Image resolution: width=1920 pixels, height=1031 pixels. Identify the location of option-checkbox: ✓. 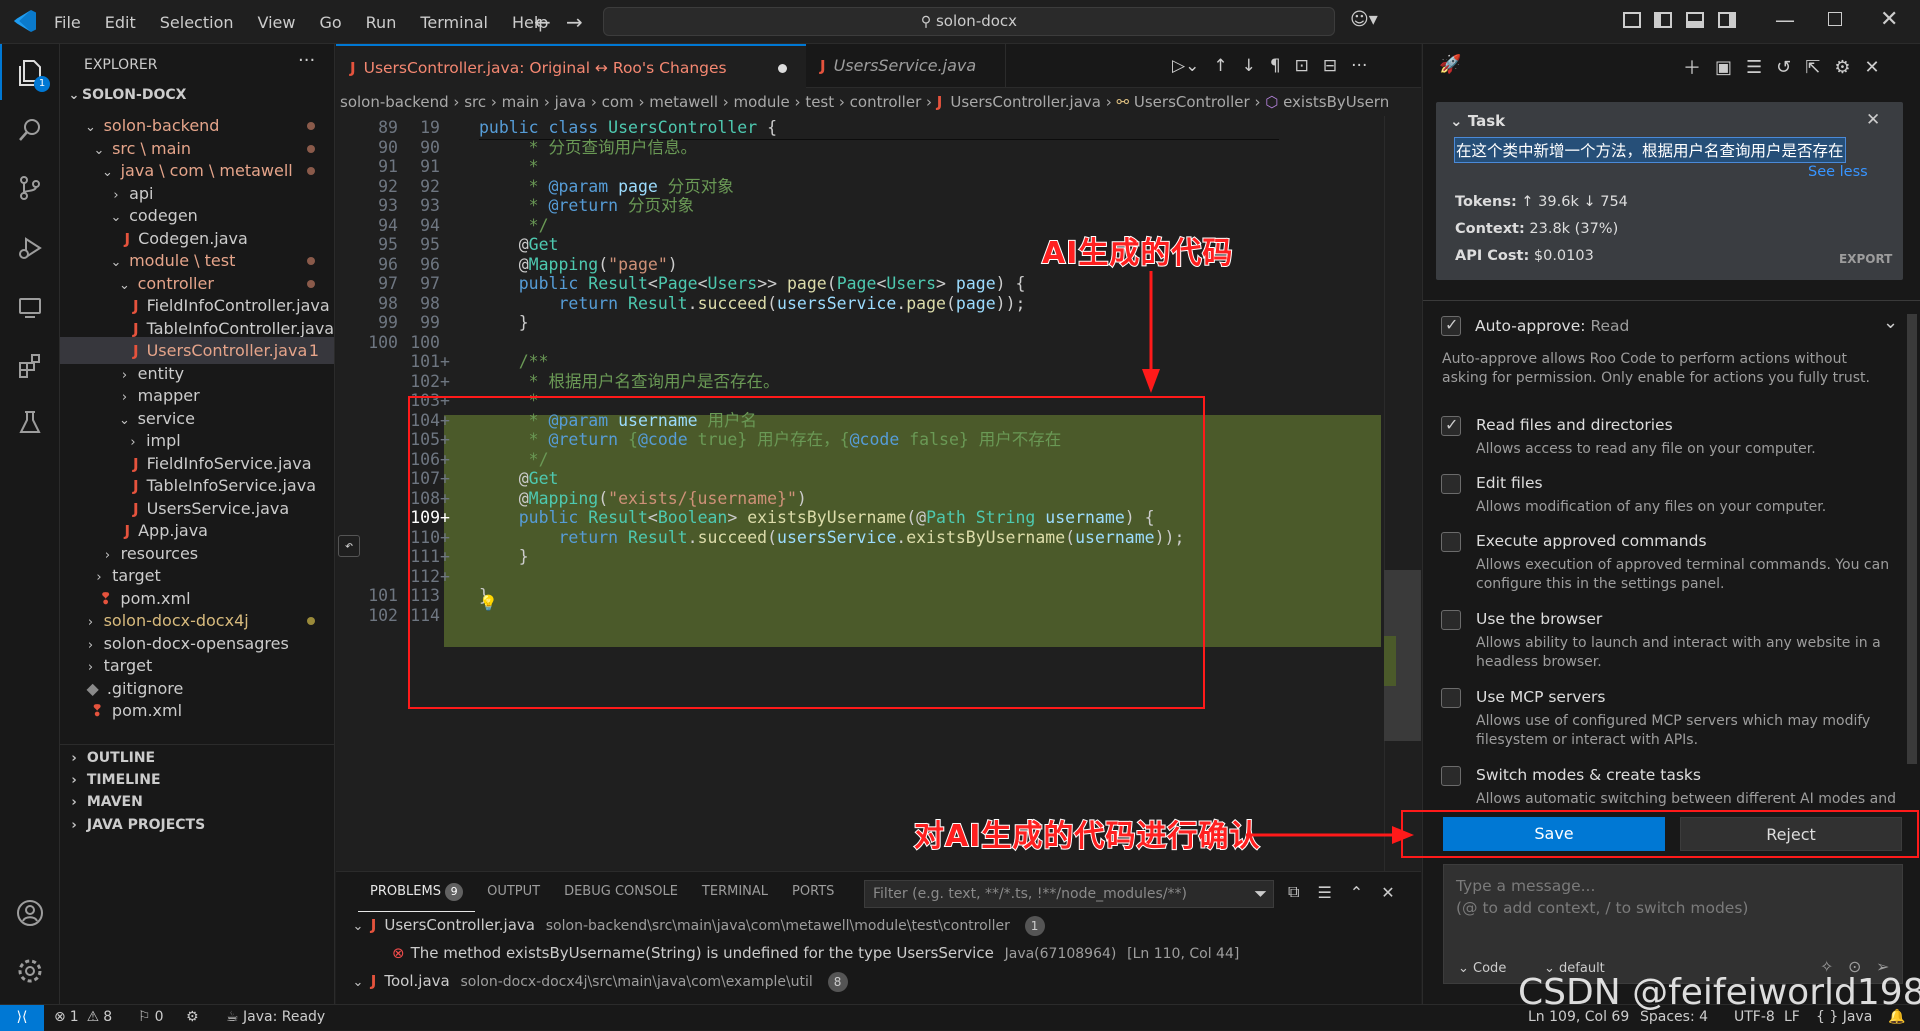
(1451, 425).